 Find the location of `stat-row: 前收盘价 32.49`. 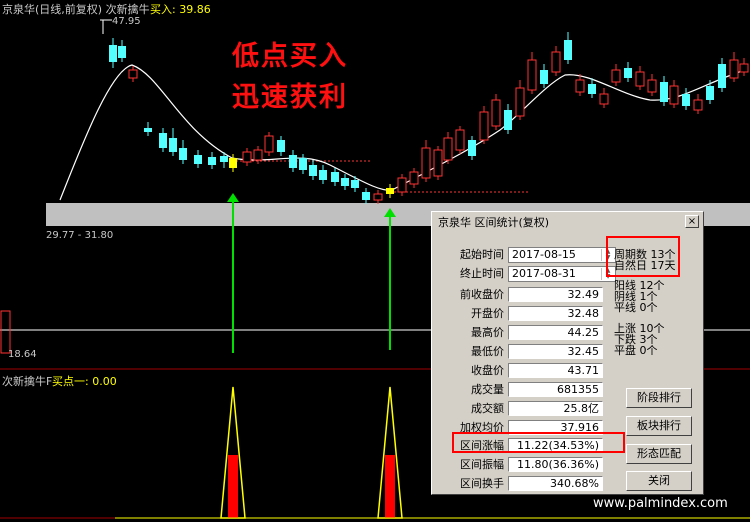

stat-row: 前收盘价 32.49 is located at coordinates (522, 295).